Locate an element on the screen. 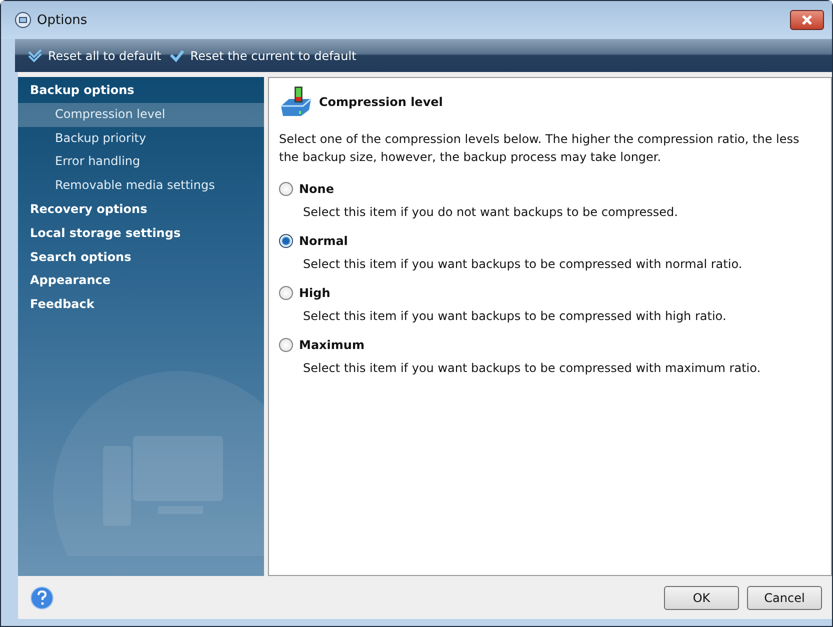 The image size is (833, 627). option-description: Select this item if you want backups to be compressed with high ratio. is located at coordinates (515, 316).